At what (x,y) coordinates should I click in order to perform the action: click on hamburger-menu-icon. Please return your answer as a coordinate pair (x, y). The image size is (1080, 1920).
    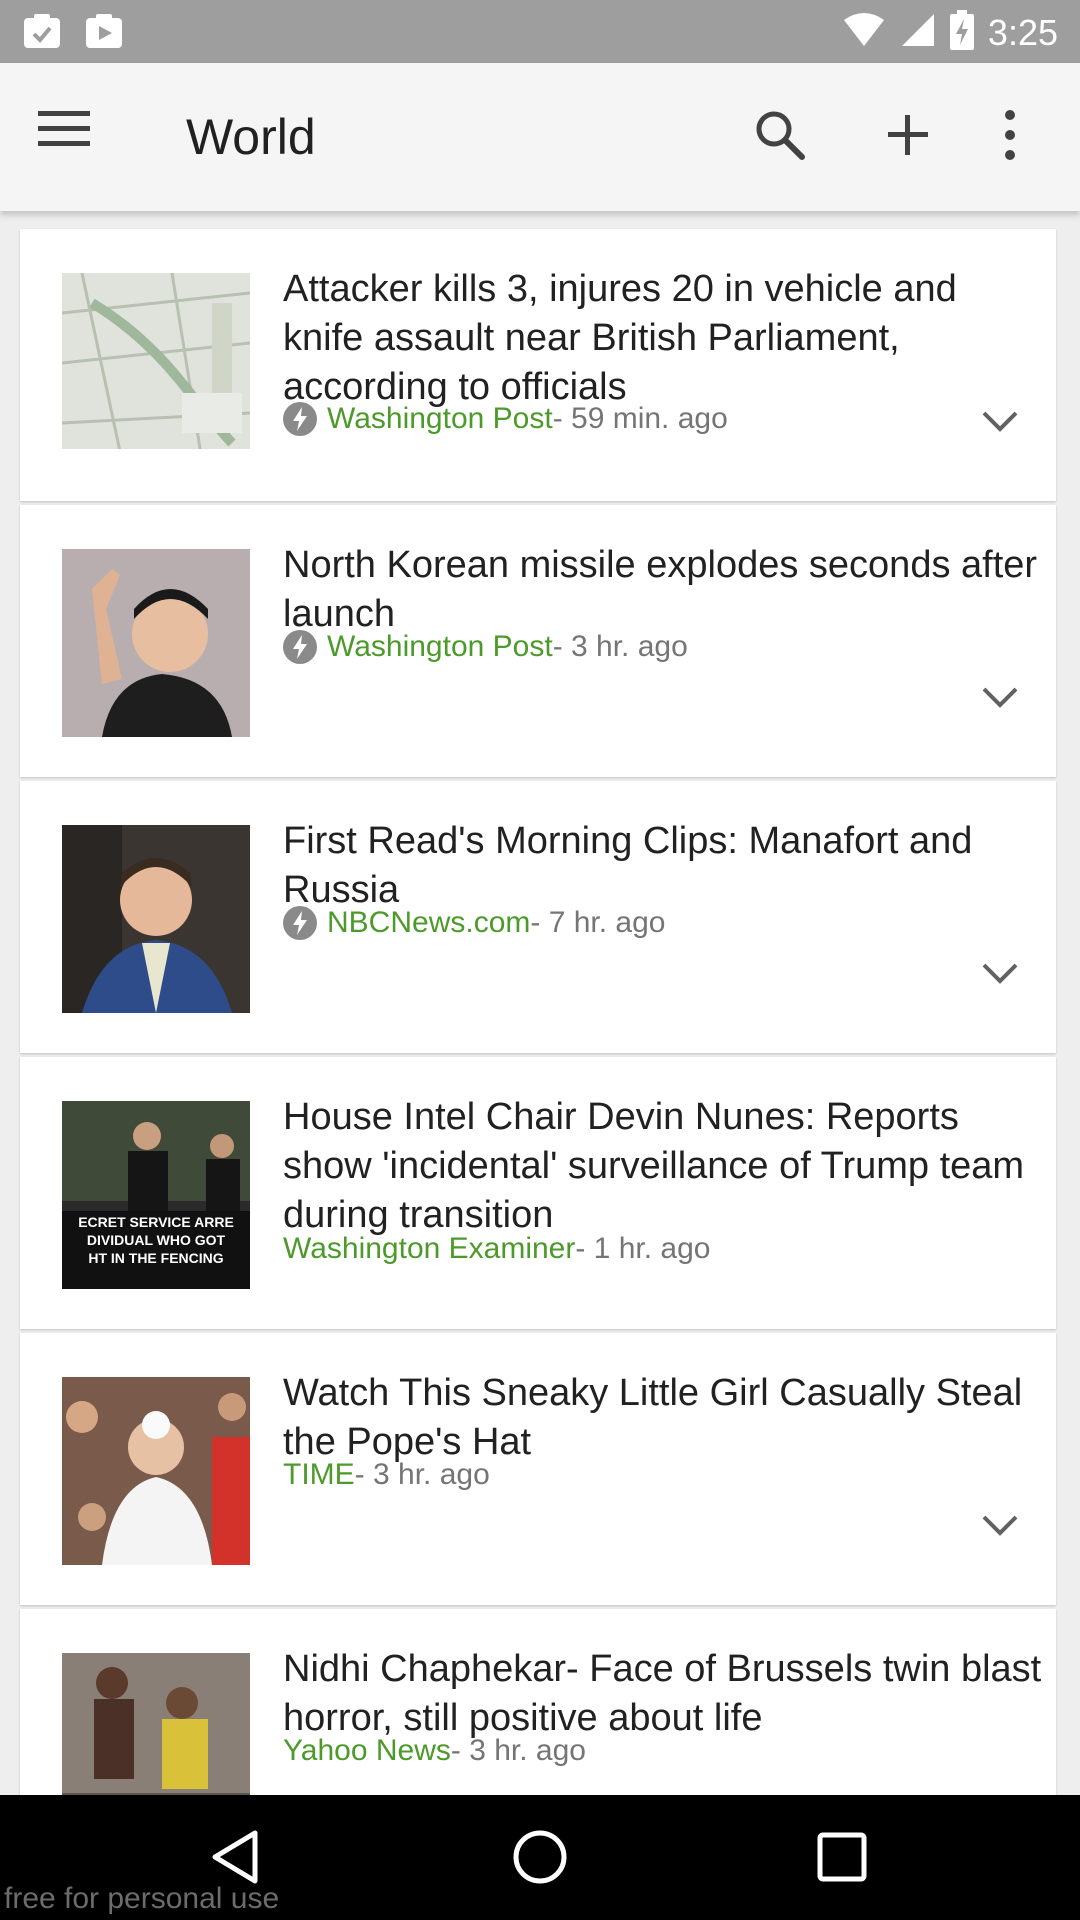
    Looking at the image, I should click on (72, 137).